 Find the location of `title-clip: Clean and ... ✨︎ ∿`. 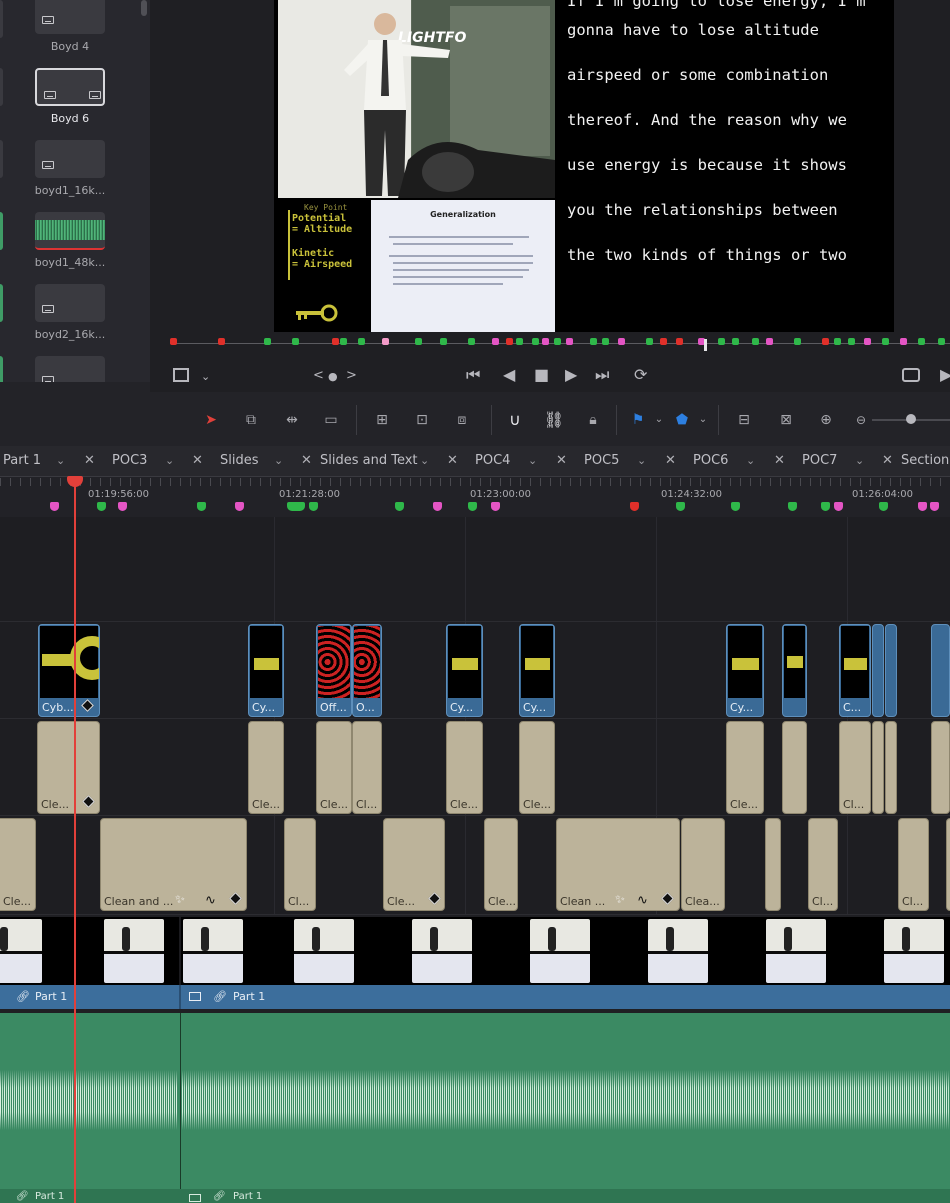

title-clip: Clean and ... ✨︎ ∿ is located at coordinates (173, 864).